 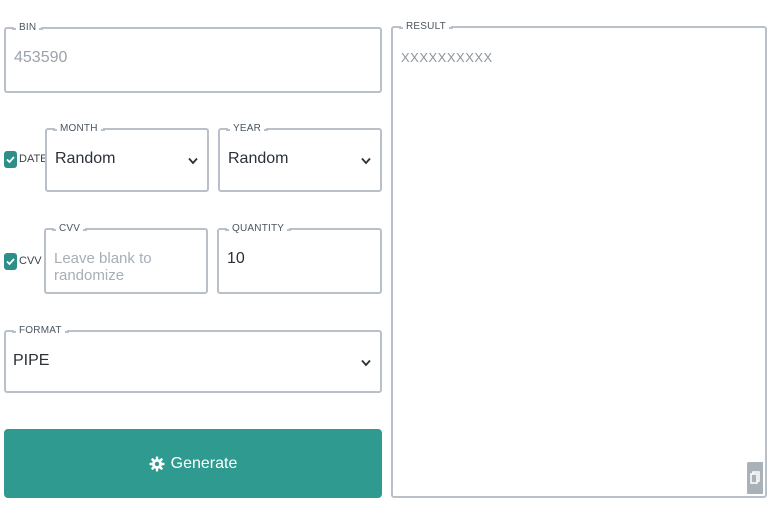 I want to click on cvv-input: CVV Leave blank to randomize, so click(x=126, y=258).